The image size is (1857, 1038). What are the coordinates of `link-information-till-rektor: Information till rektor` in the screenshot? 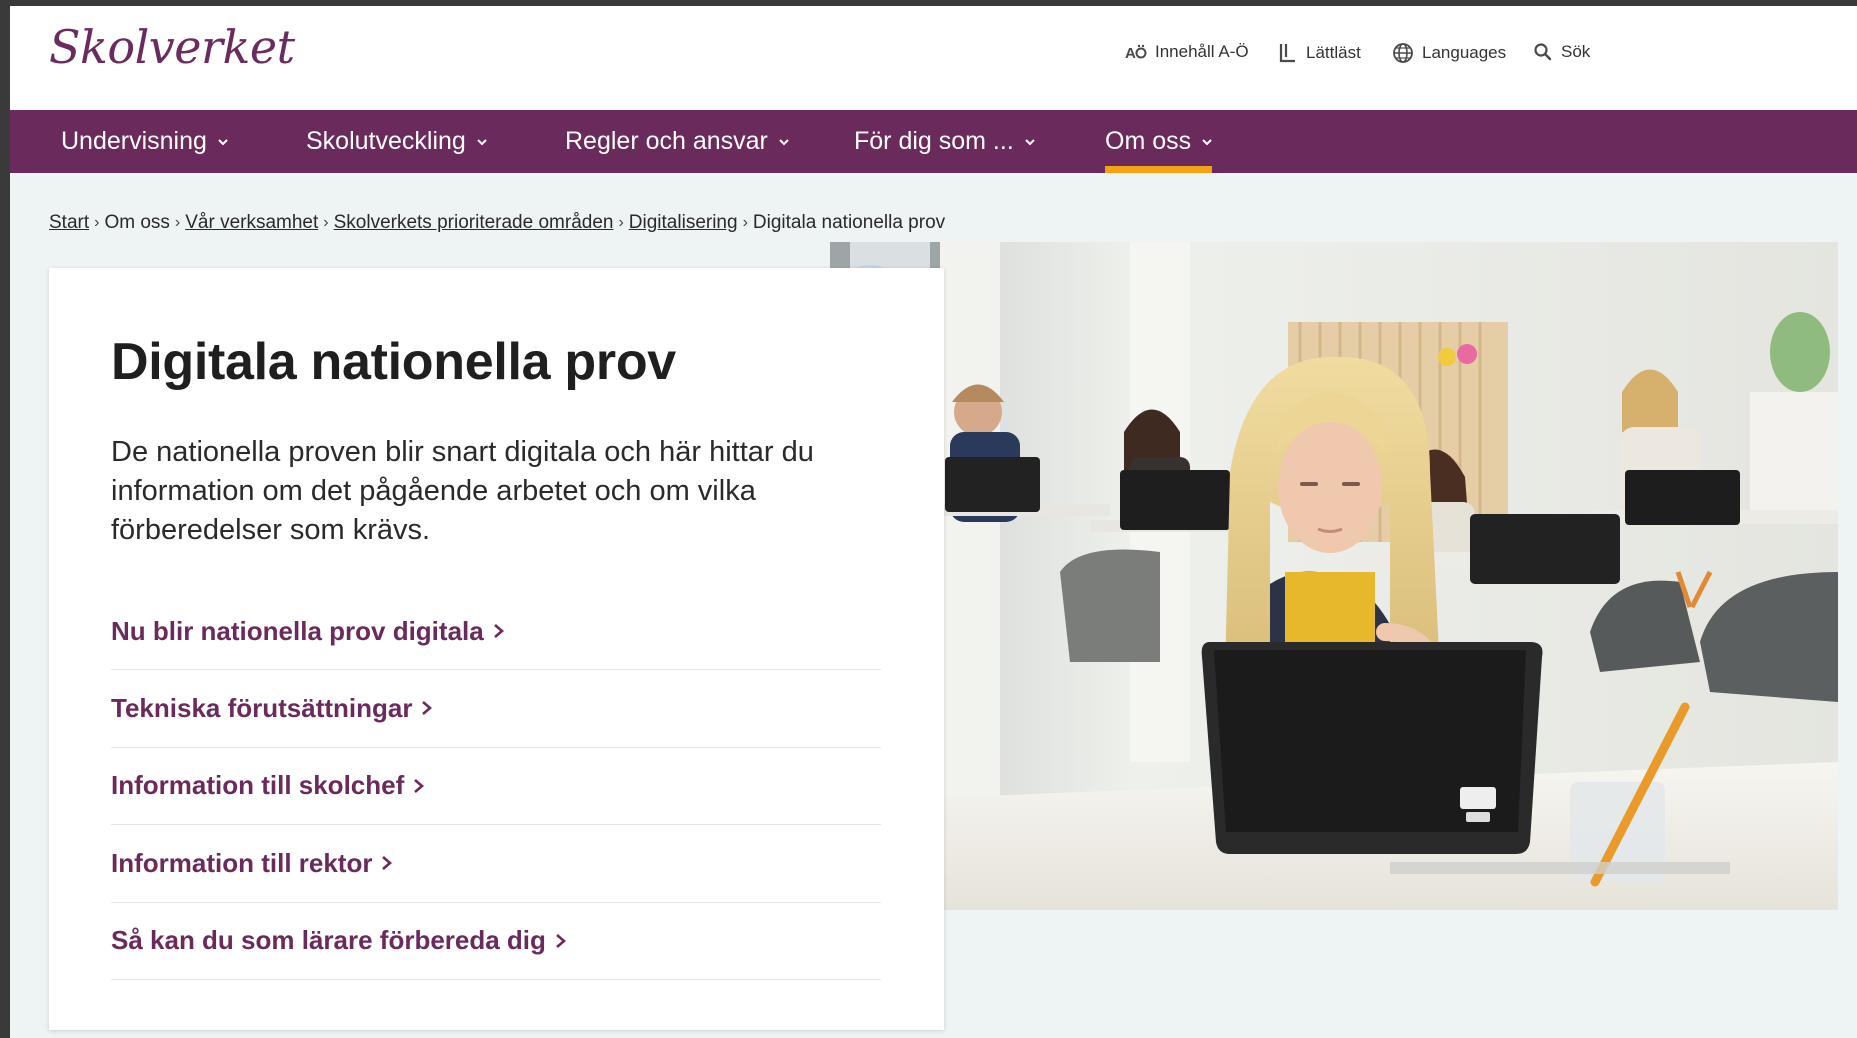 It's located at (252, 863).